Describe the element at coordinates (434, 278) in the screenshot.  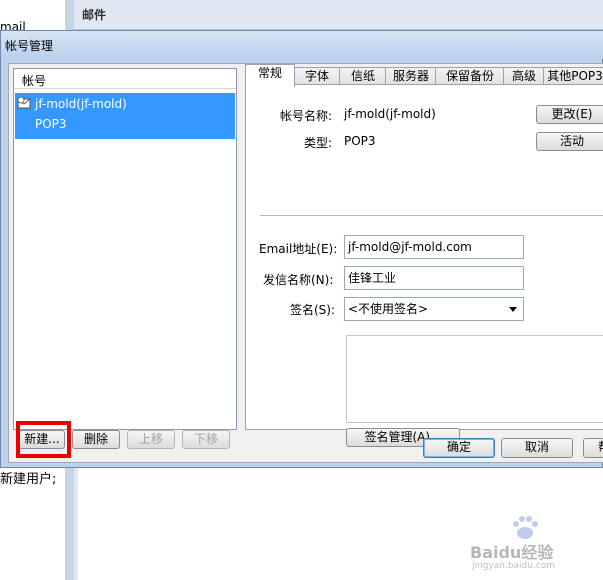
I see `sender-name-field: 佳锋工业` at that location.